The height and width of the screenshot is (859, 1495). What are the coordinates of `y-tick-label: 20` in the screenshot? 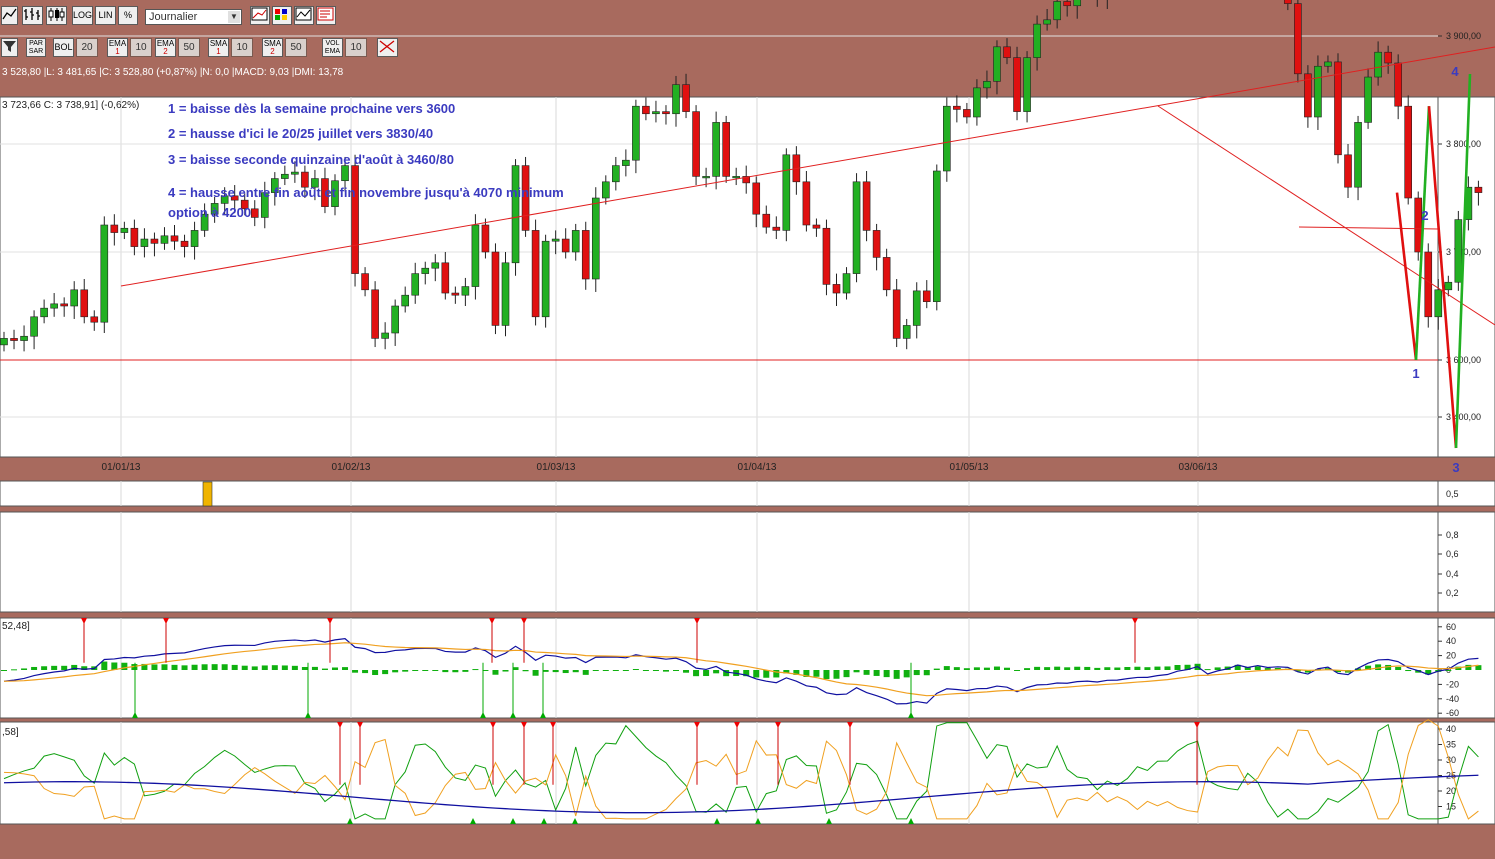 It's located at (1451, 656).